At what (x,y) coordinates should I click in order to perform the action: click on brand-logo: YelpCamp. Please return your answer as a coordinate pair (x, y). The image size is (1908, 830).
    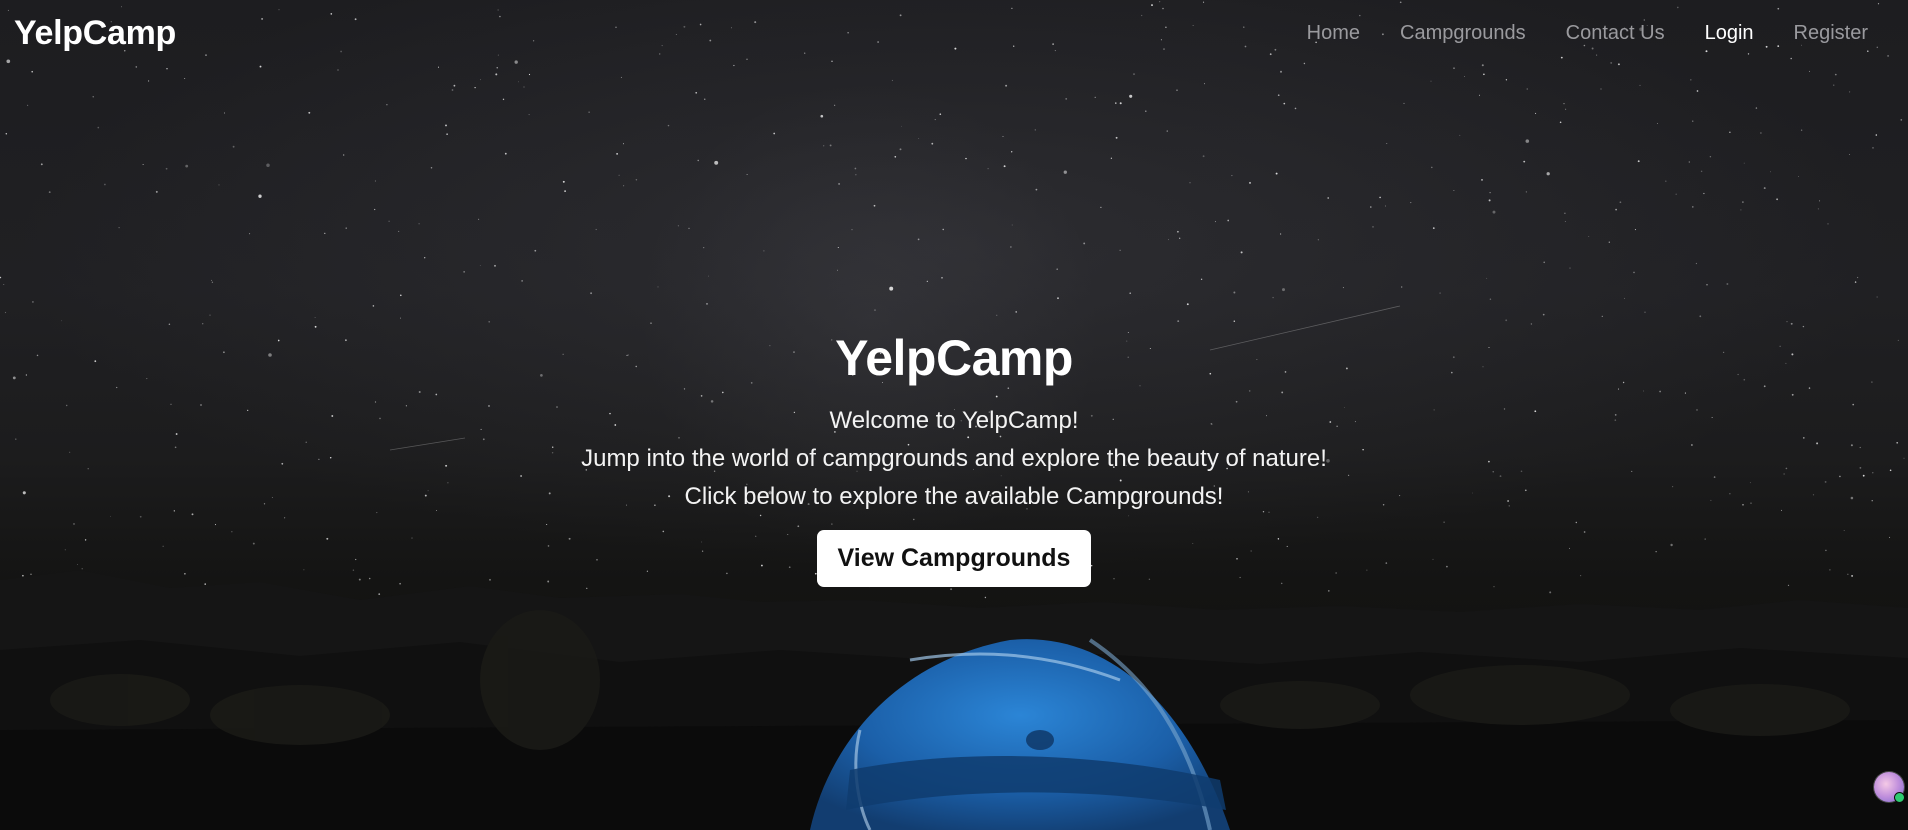
    Looking at the image, I should click on (95, 33).